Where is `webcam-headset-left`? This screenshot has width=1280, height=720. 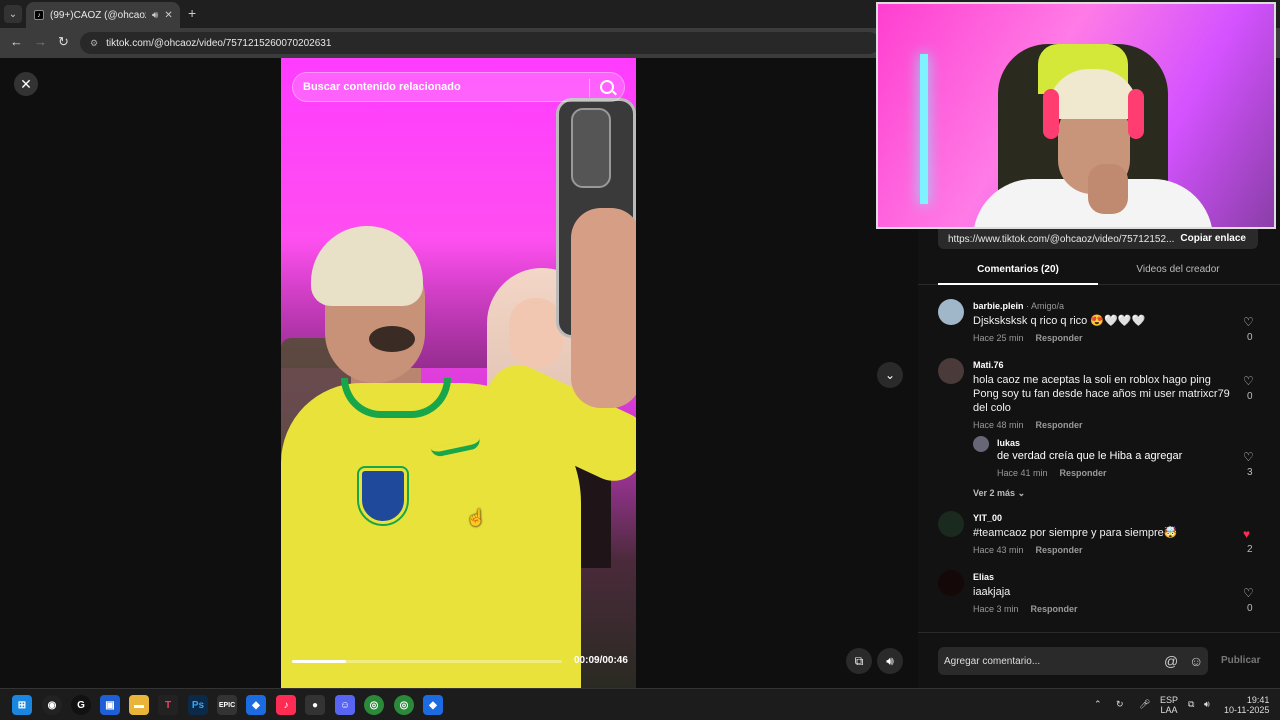 webcam-headset-left is located at coordinates (1051, 114).